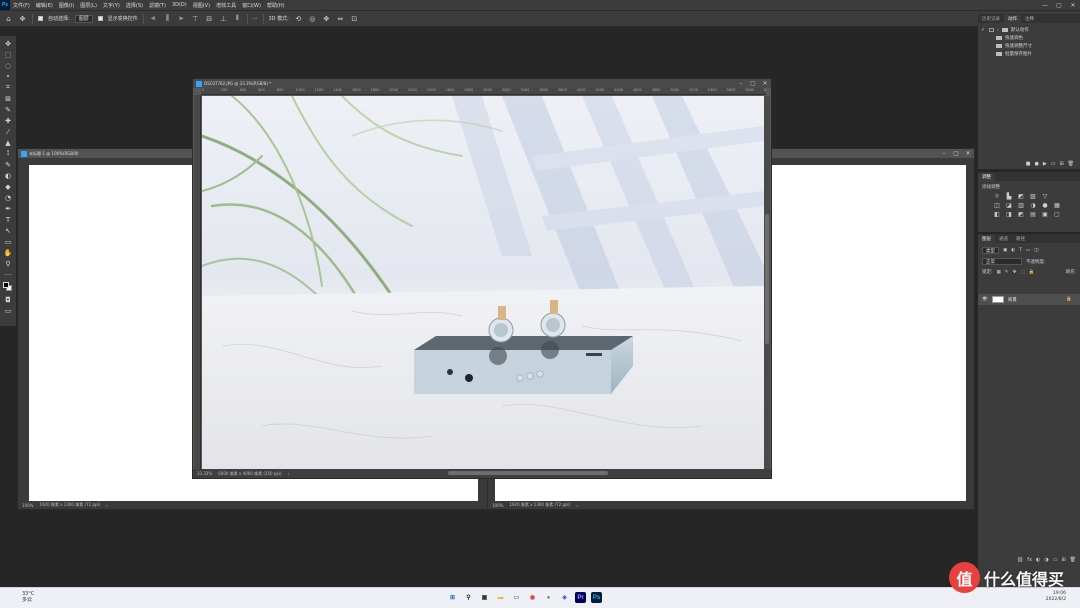 Image resolution: width=1080 pixels, height=608 pixels. Describe the element at coordinates (968, 153) in the screenshot. I see `doc-close-button: ✕` at that location.